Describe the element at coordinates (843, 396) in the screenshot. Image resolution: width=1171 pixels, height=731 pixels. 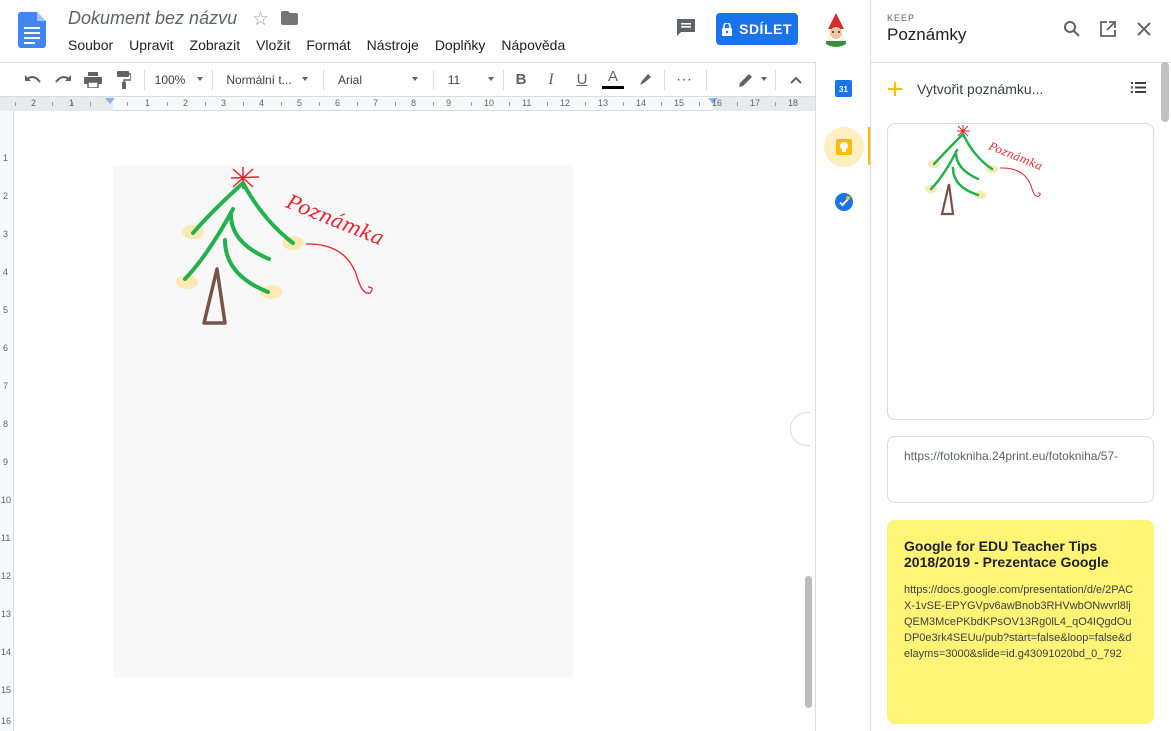
I see `side-panel-rail: 31` at that location.